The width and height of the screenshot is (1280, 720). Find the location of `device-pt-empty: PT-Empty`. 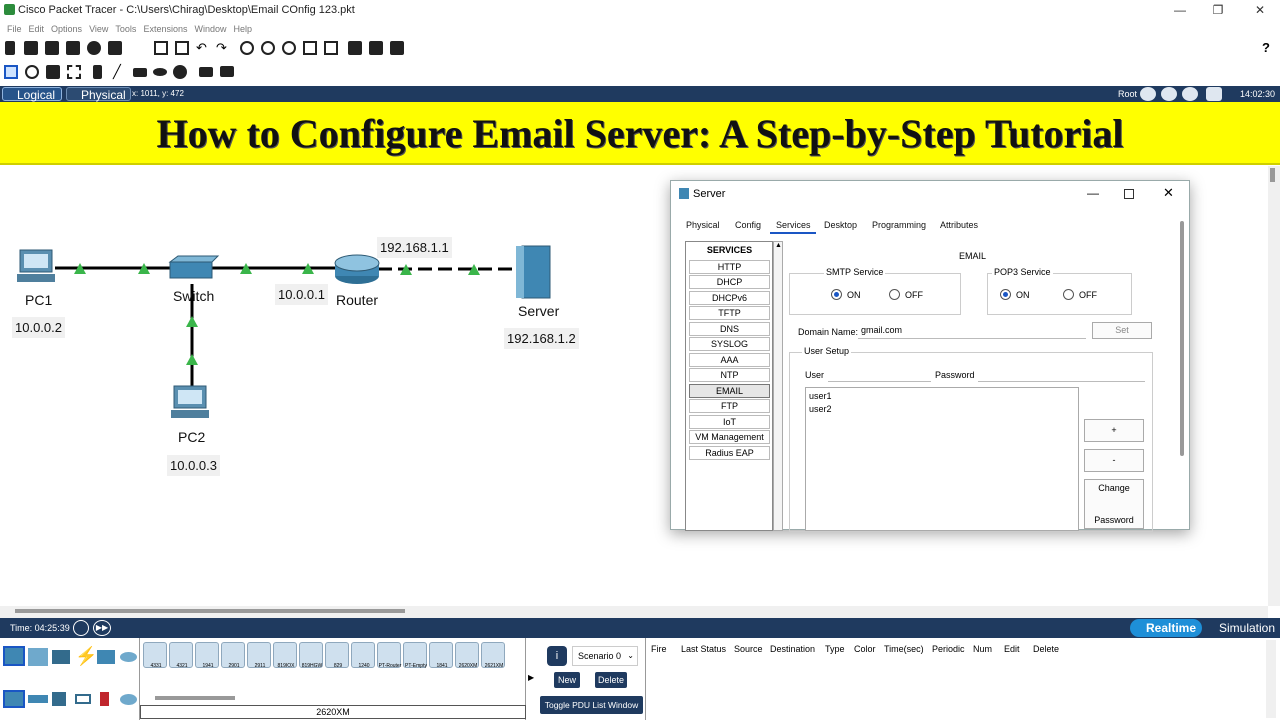

device-pt-empty: PT-Empty is located at coordinates (415, 655).